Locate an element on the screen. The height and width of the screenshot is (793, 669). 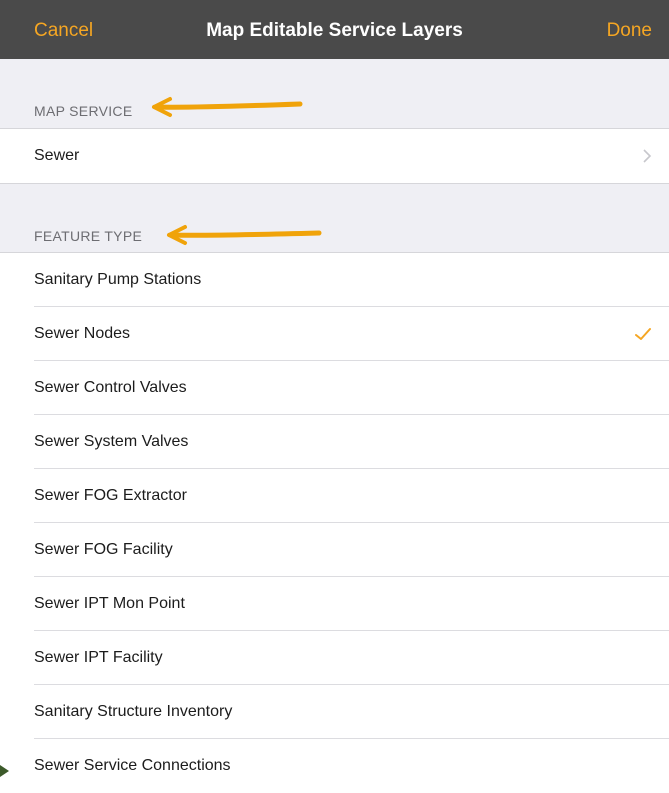
feature-type-label: Sewer System Valves is located at coordinates (111, 441).